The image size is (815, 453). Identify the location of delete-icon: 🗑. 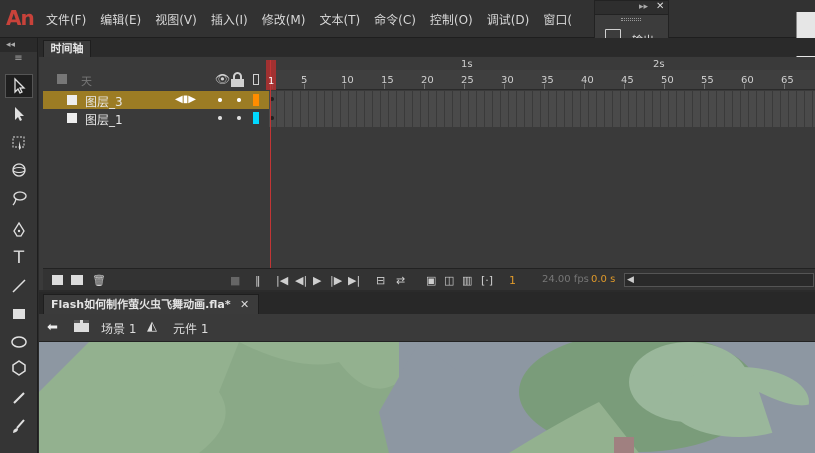
(99, 280).